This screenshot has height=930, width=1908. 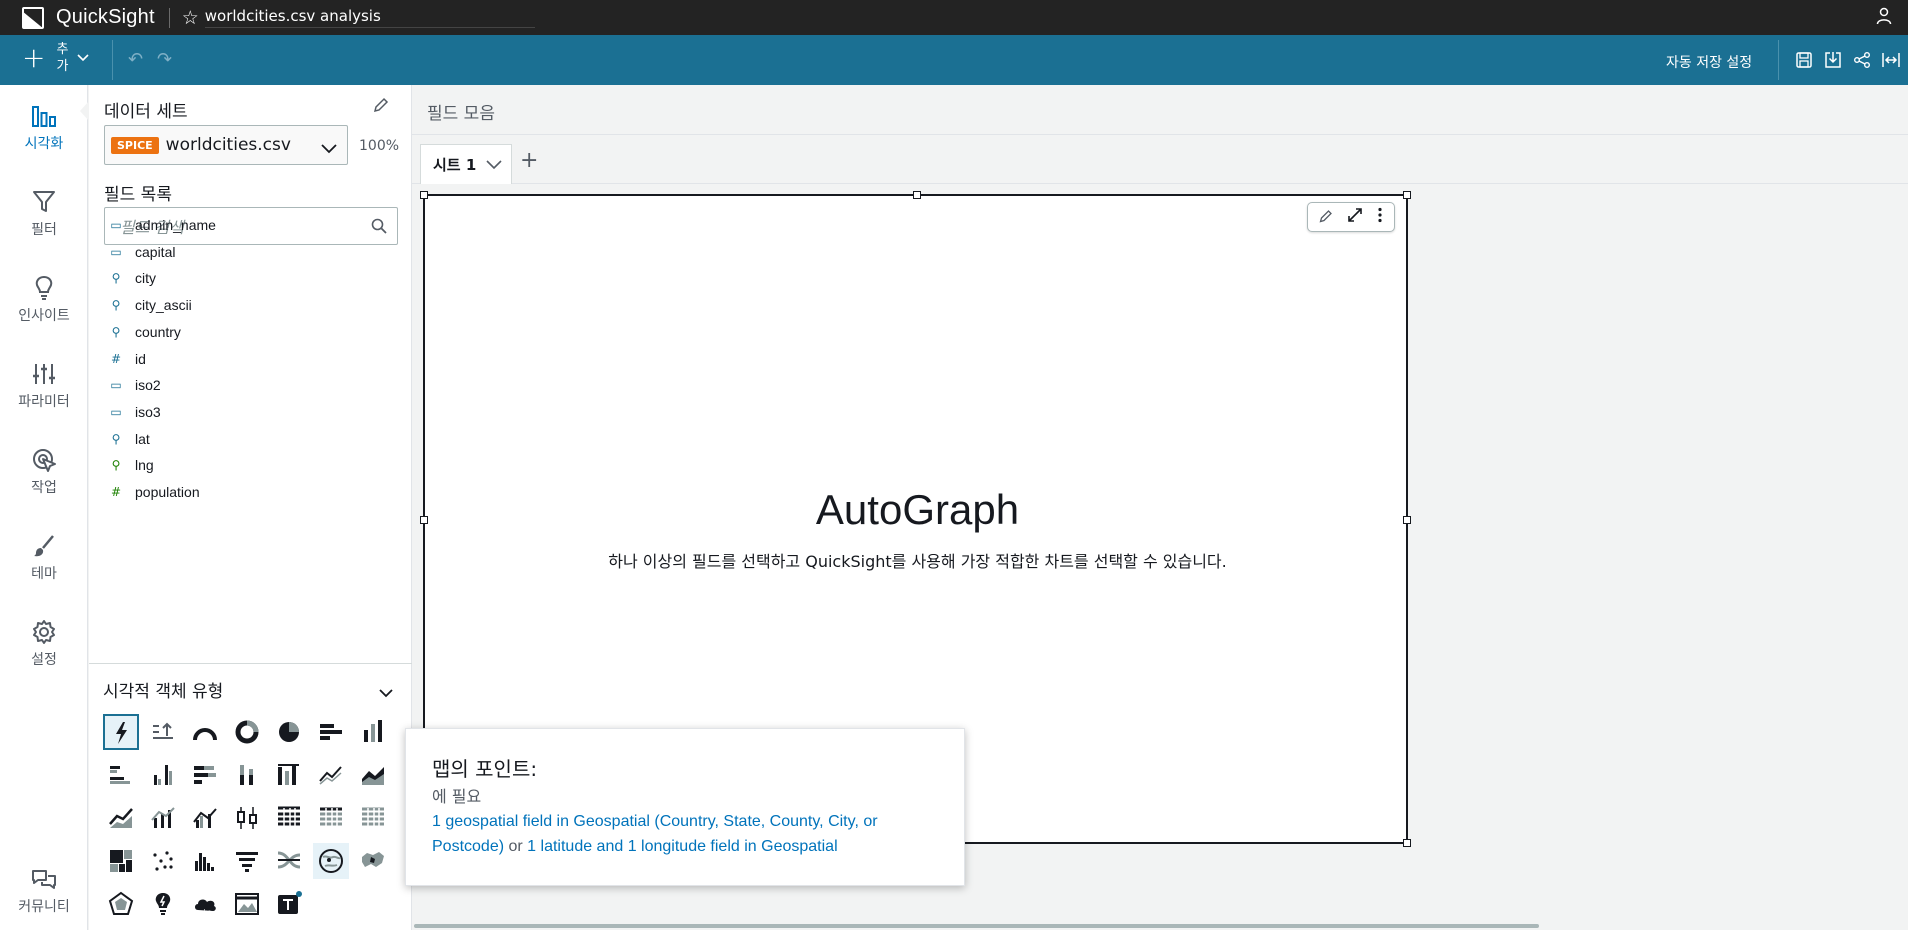 I want to click on field-item-admin-name: ▭ admin_name, so click(x=162, y=225).